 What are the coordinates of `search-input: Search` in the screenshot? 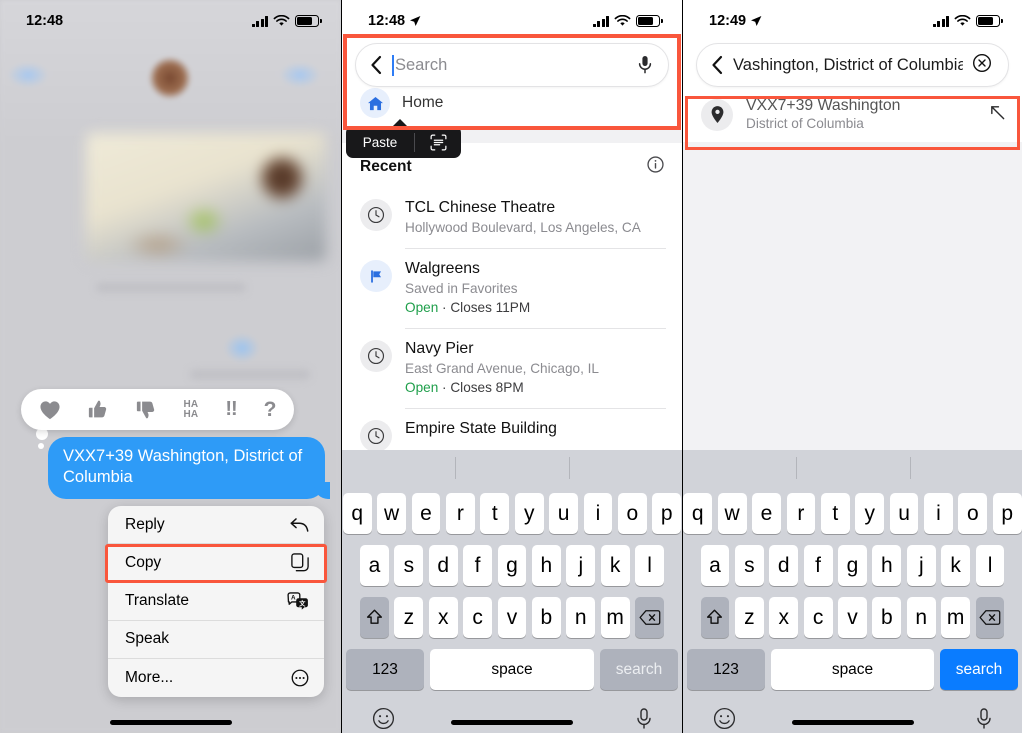 It's located at (510, 65).